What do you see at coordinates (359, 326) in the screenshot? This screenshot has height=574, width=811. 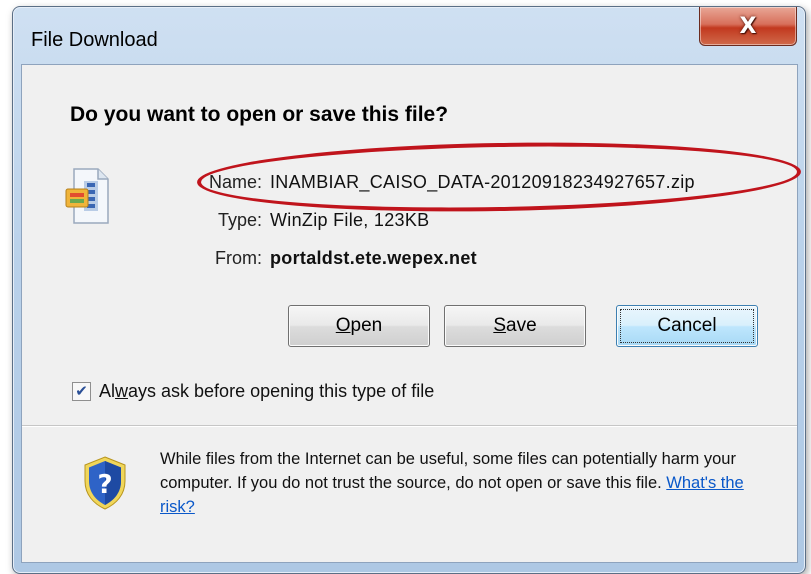 I see `open-button: Open` at bounding box center [359, 326].